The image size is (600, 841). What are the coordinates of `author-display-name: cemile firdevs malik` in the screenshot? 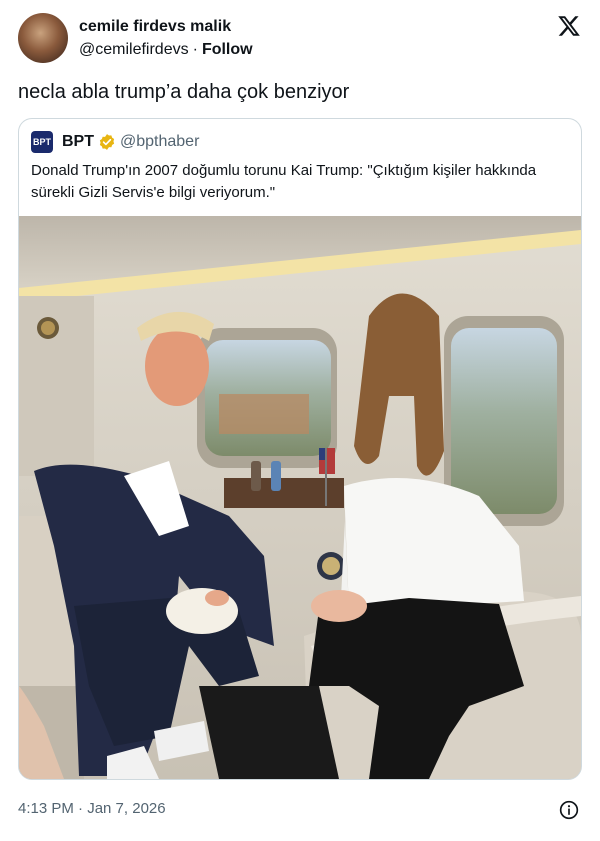 It's located at (155, 27).